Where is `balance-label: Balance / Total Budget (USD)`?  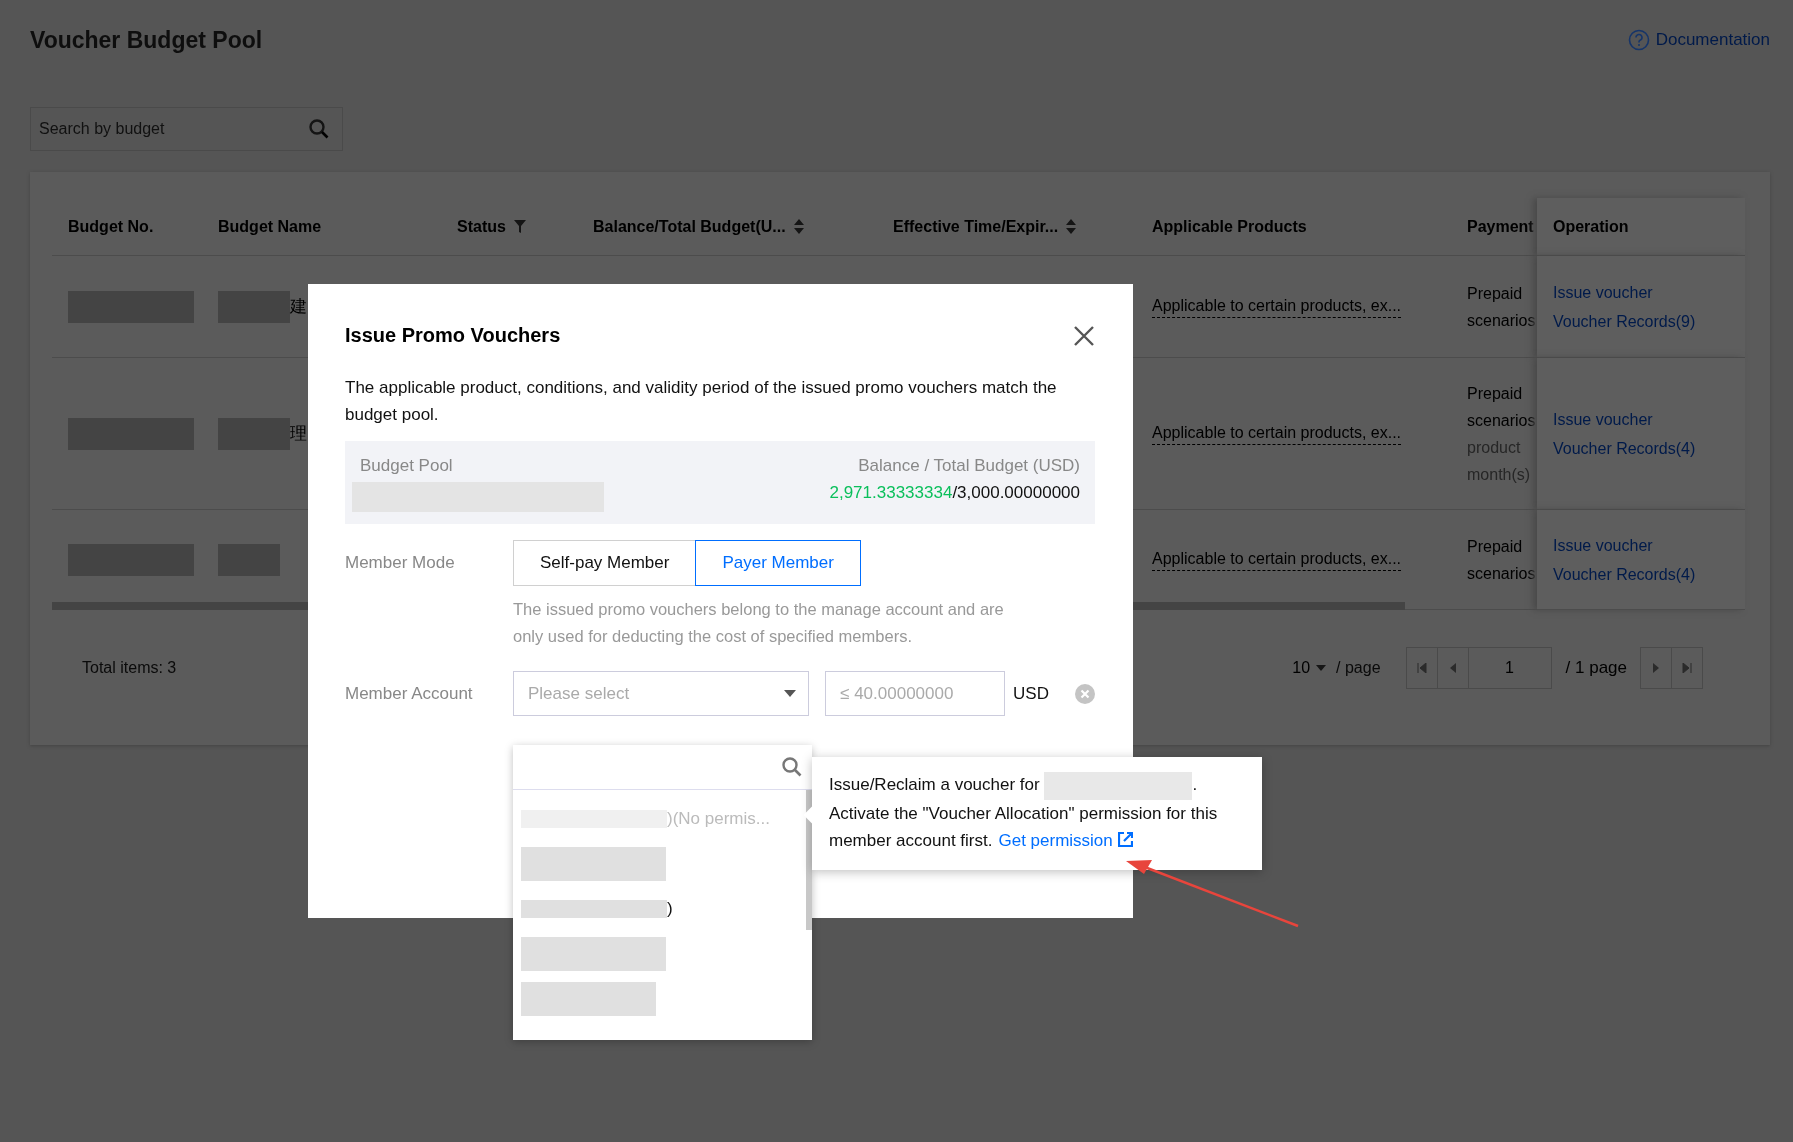
balance-label: Balance / Total Budget (USD) is located at coordinates (969, 466).